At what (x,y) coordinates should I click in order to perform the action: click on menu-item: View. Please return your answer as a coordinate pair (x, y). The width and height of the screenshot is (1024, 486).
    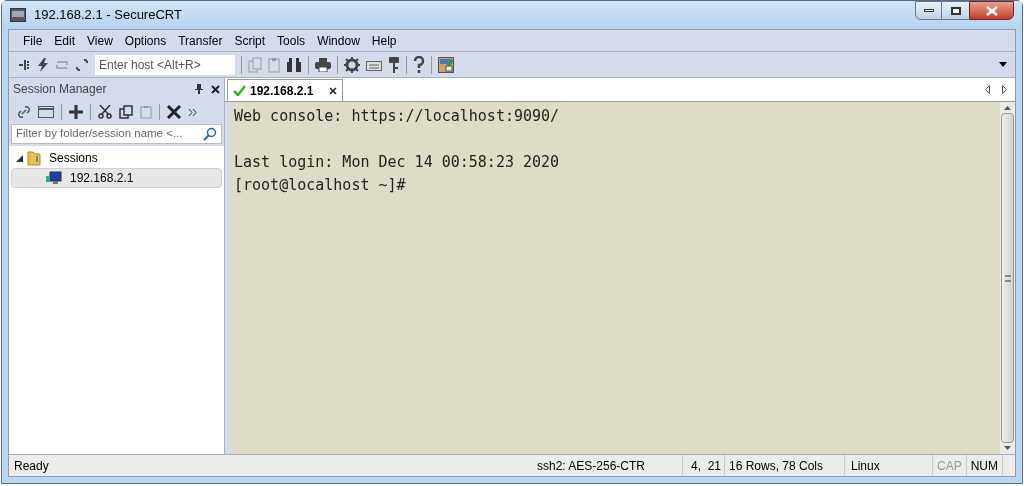
    Looking at the image, I should click on (100, 40).